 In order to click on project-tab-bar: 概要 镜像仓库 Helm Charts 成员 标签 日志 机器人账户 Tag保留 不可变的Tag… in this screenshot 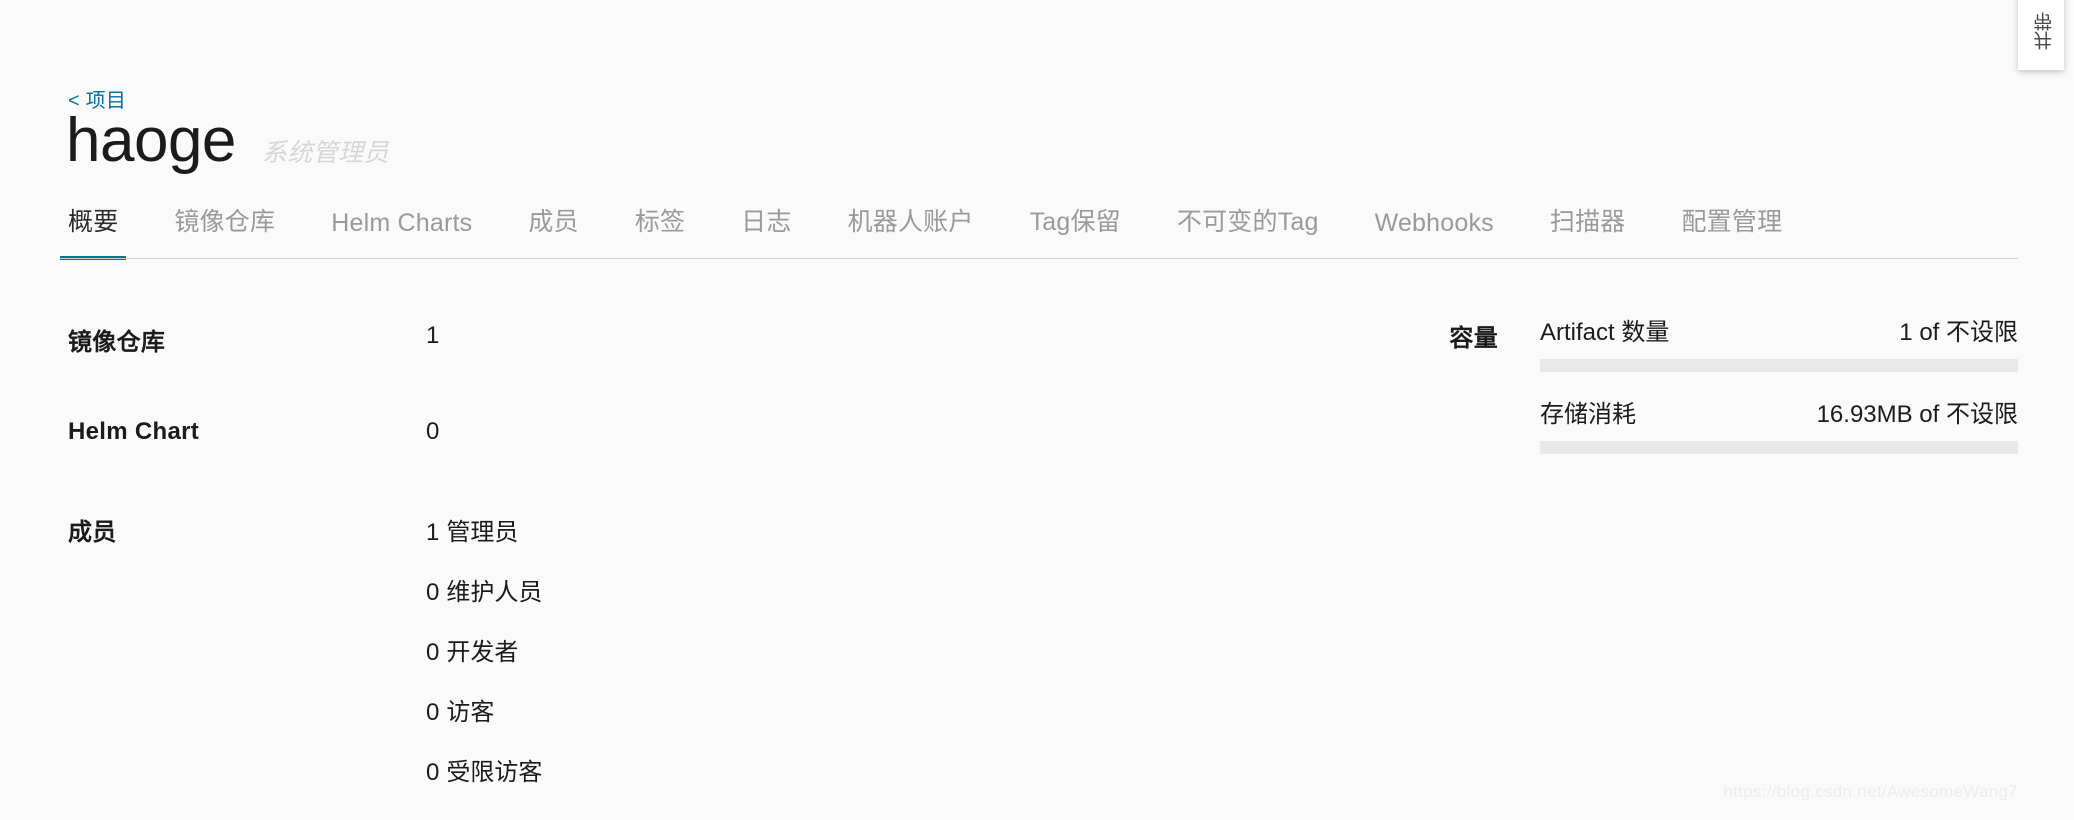, I will do `click(920, 230)`.